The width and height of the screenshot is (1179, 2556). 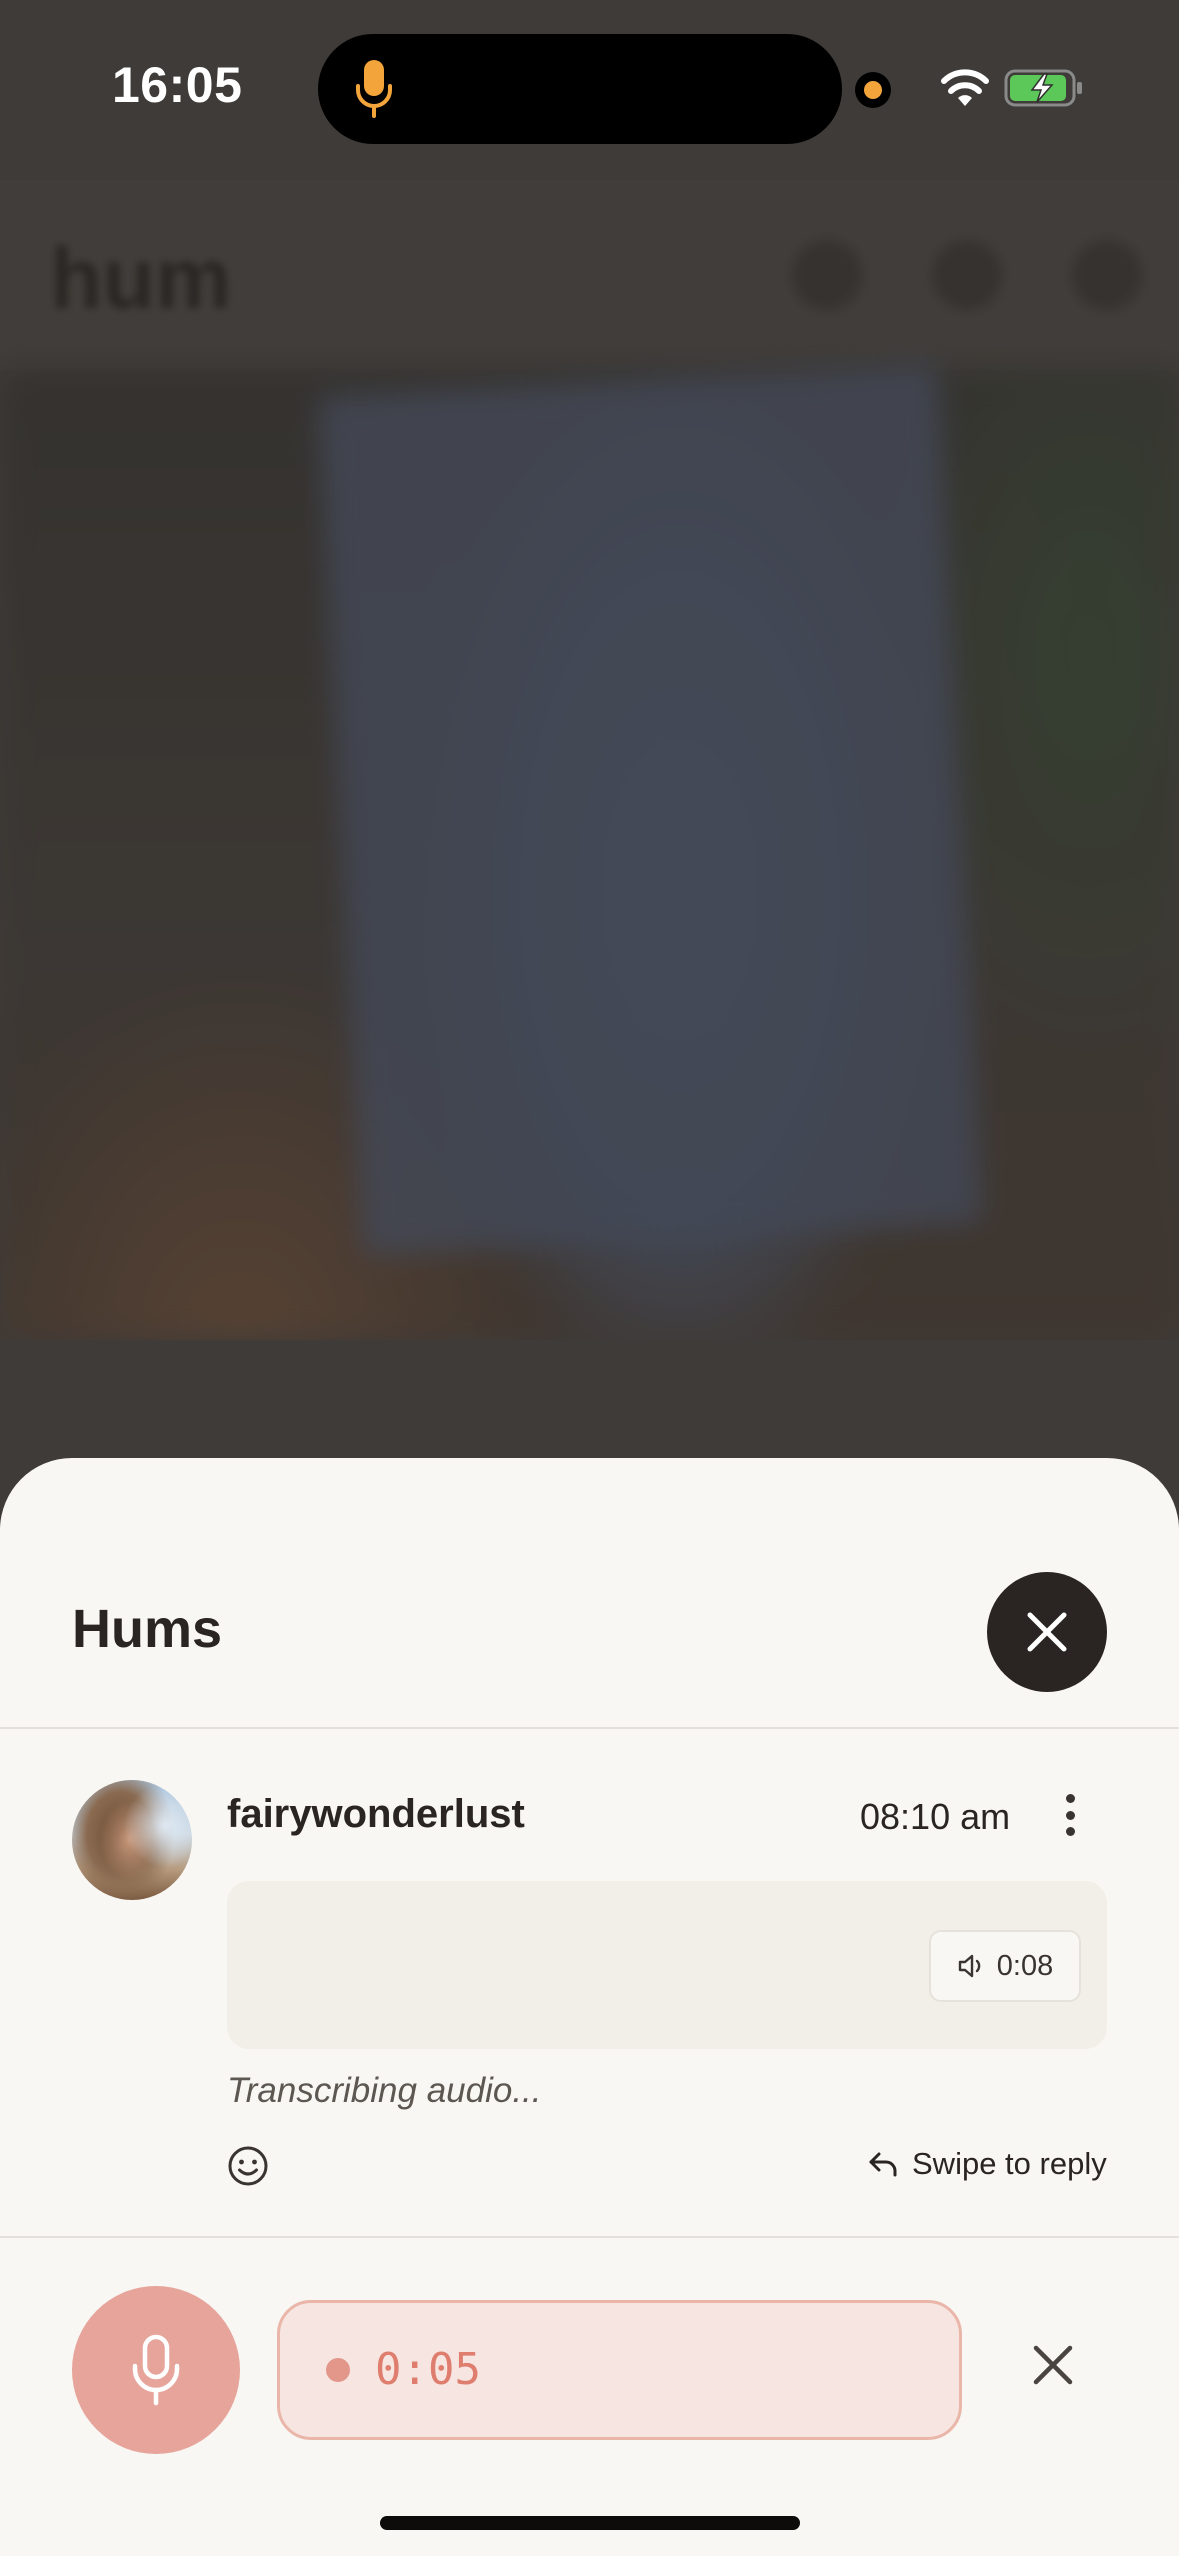 I want to click on swipe-to-reply-hint: Swipe to reply, so click(x=987, y=2164).